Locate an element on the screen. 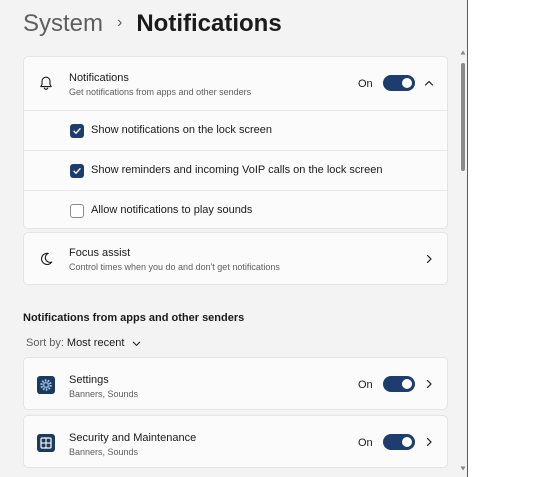 This screenshot has height=477, width=537. scroll-down-arrow-icon is located at coordinates (463, 468).